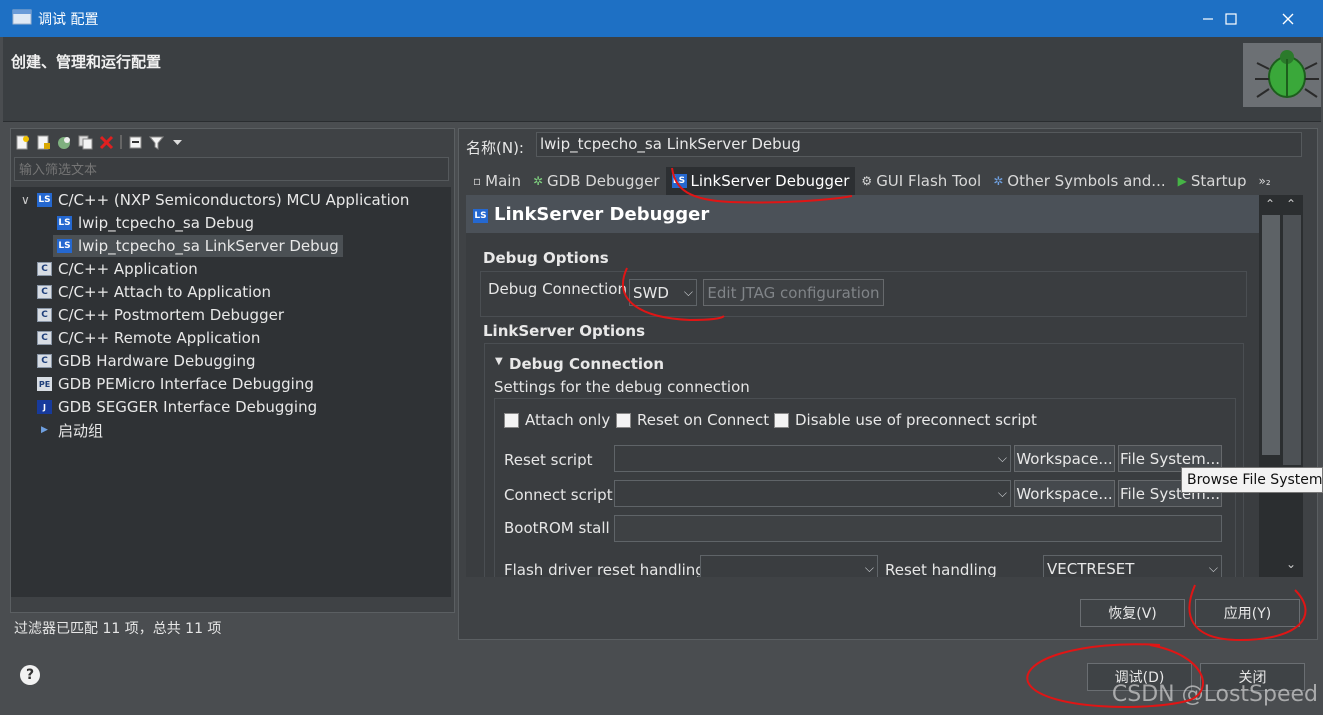 The width and height of the screenshot is (1323, 715). What do you see at coordinates (557, 289) in the screenshot?
I see `debug-connection-label: Debug Connection` at bounding box center [557, 289].